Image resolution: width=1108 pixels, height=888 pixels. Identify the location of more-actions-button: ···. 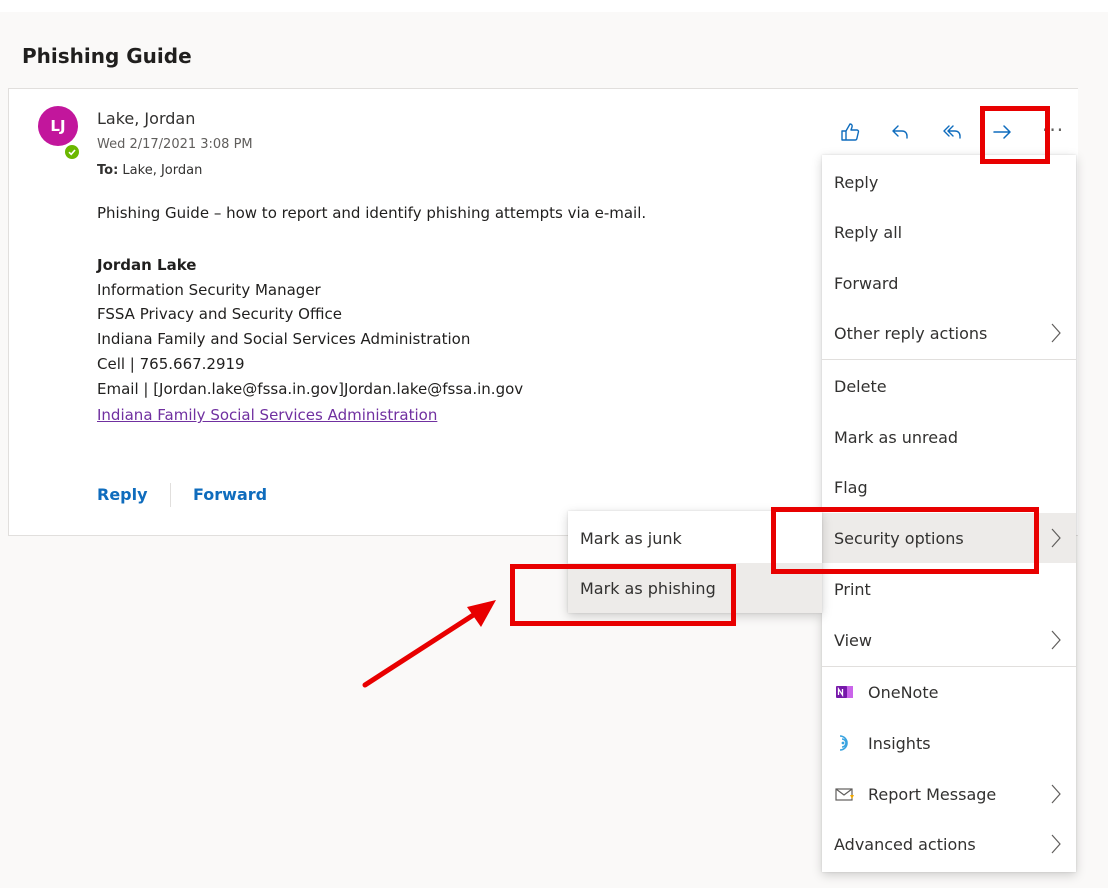
(1053, 130).